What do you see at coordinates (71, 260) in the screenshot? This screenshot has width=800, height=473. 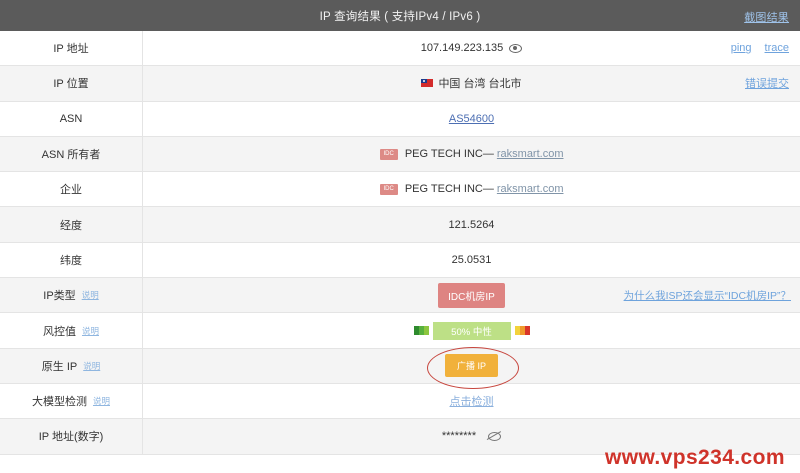 I see `label-latitude: 纬度` at bounding box center [71, 260].